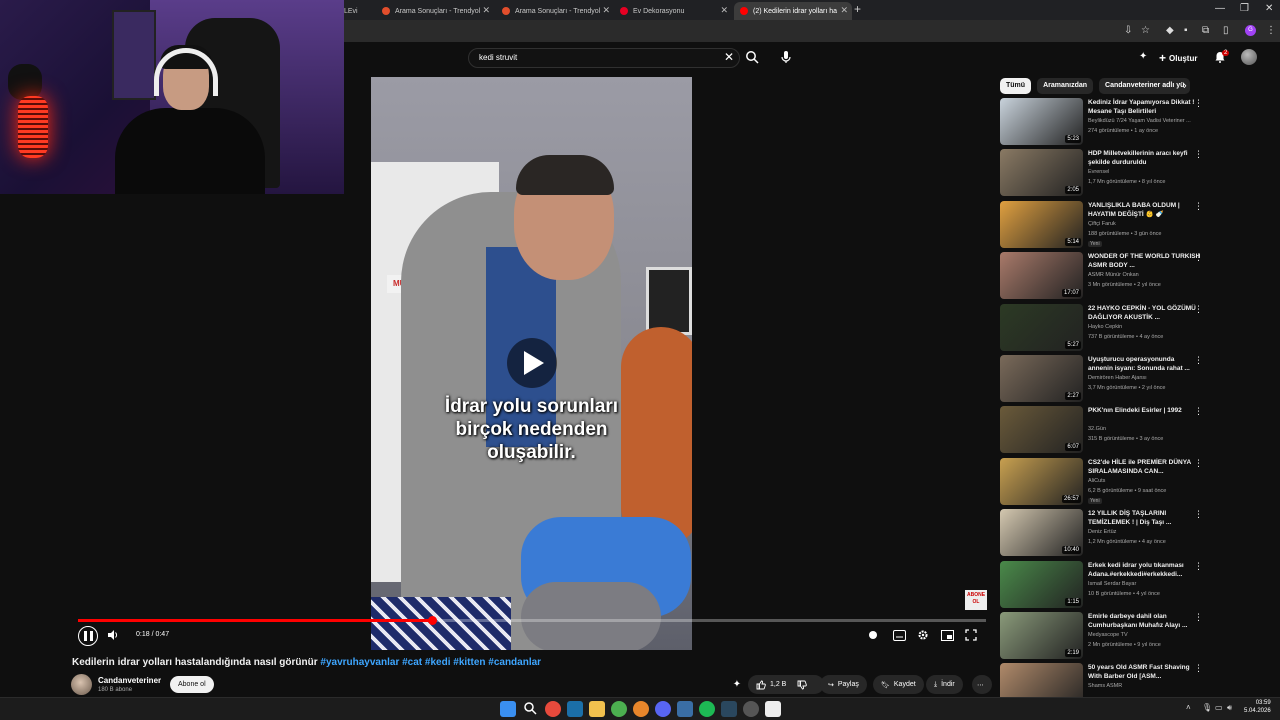 The height and width of the screenshot is (720, 1280). What do you see at coordinates (857, 9) in the screenshot?
I see `new-tab-button: +` at bounding box center [857, 9].